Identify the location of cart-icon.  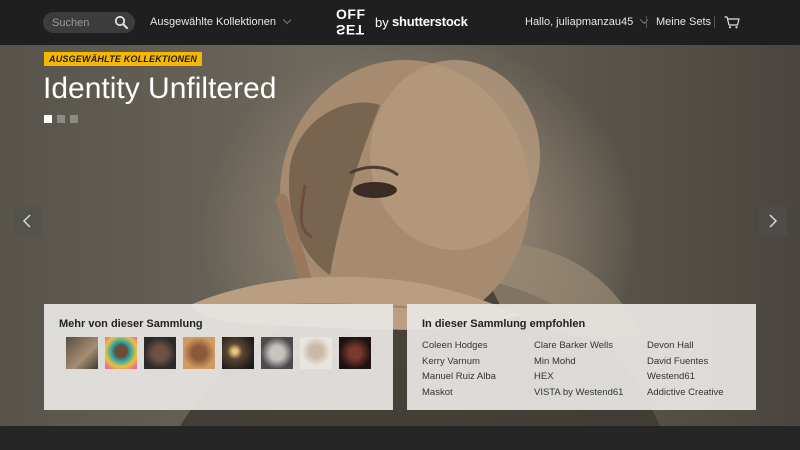
(732, 22).